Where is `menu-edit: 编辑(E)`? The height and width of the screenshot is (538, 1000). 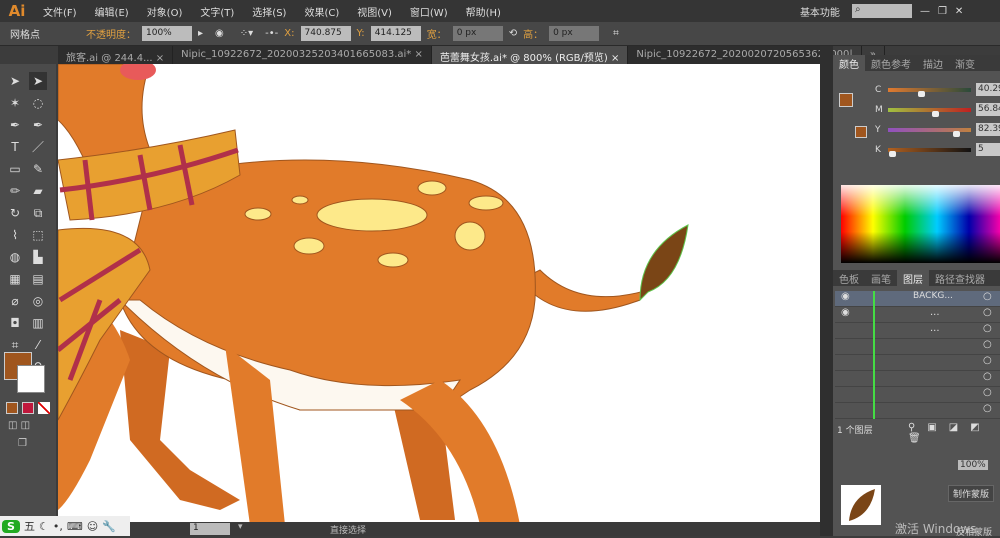
menu-edit: 编辑(E) is located at coordinates (112, 11).